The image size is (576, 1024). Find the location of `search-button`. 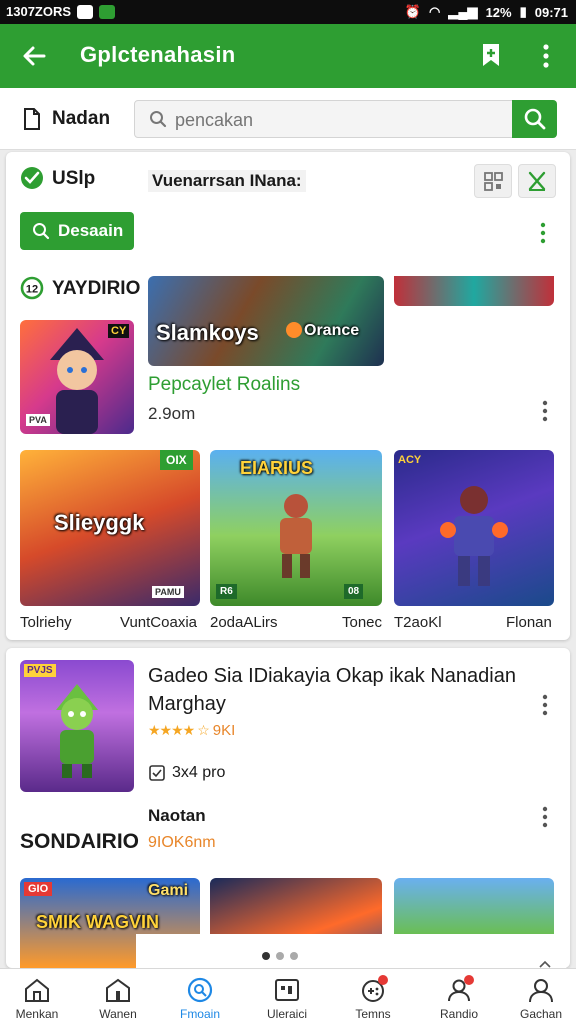

search-button is located at coordinates (534, 119).